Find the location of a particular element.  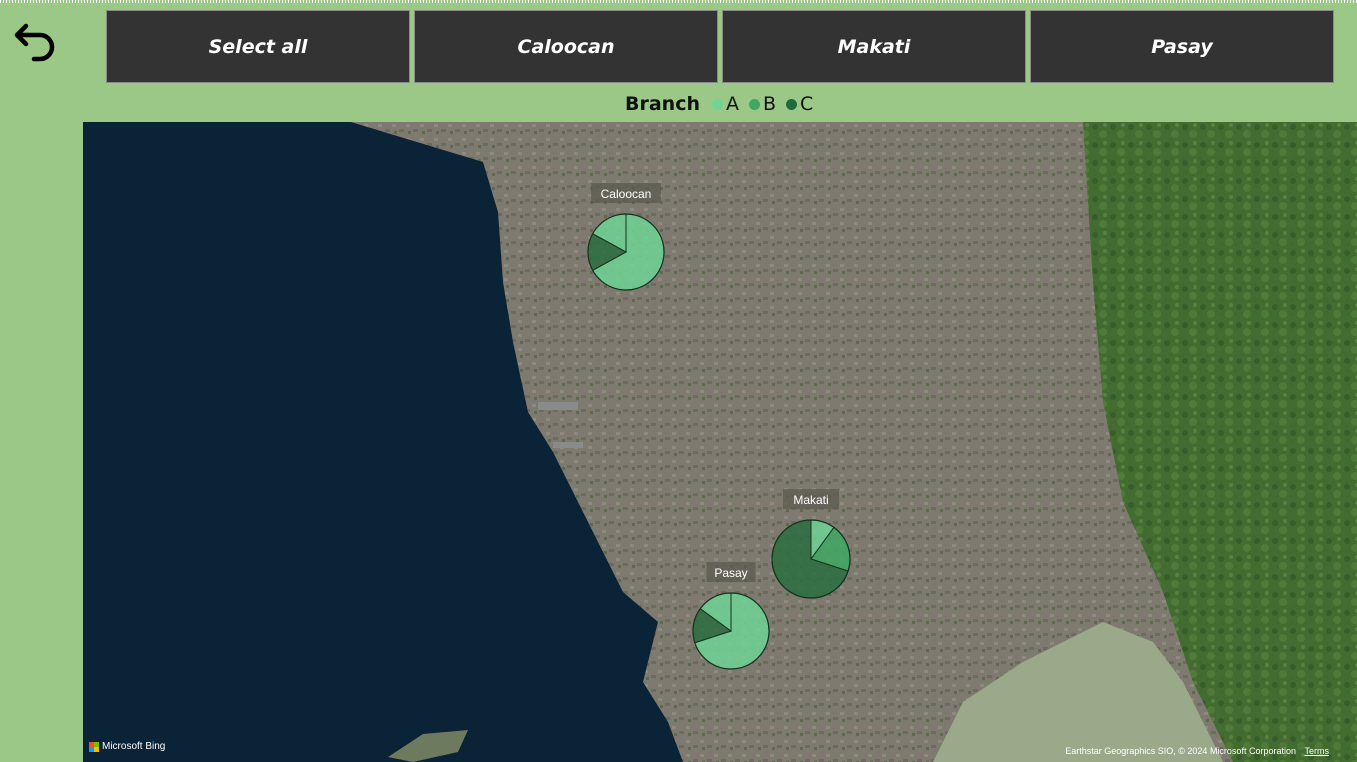

slicer-caloocan: Caloocan is located at coordinates (566, 46).